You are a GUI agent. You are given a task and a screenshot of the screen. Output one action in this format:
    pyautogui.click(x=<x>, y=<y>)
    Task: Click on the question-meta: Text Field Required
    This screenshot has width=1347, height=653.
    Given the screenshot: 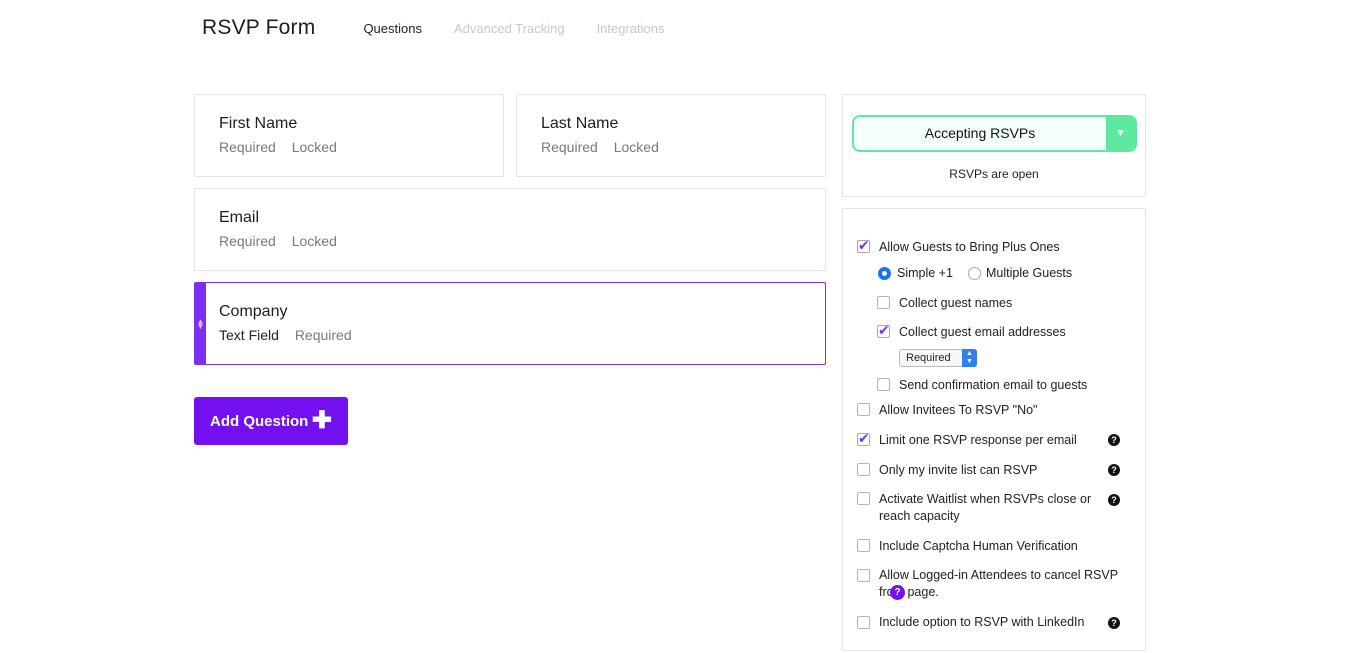 What is the action you would take?
    pyautogui.click(x=510, y=335)
    